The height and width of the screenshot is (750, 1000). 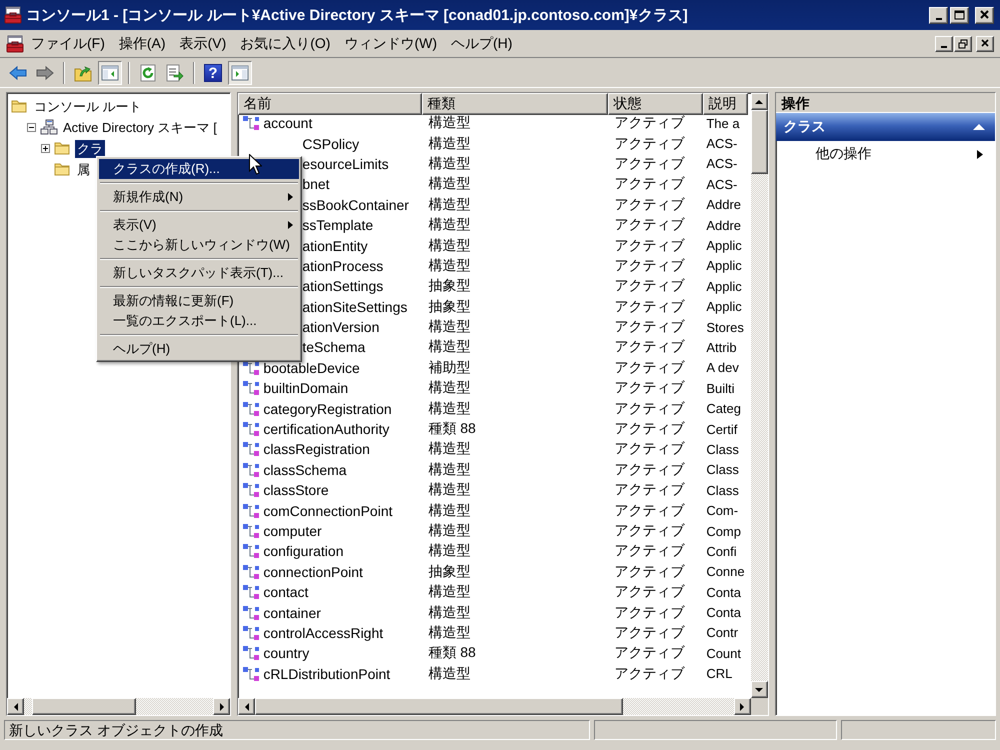 I want to click on column-header: 種類, so click(x=515, y=104).